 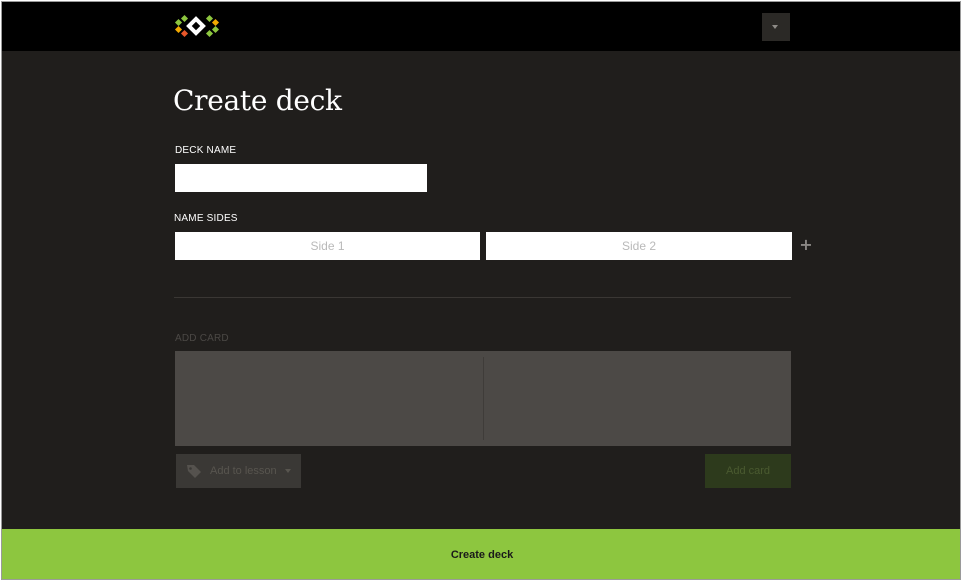 I want to click on top-navigation-bar, so click(x=481, y=26).